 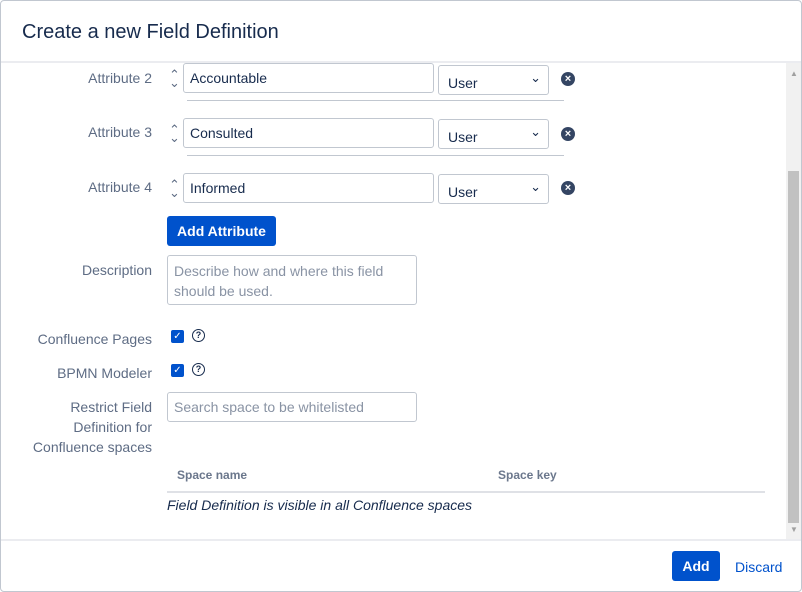 What do you see at coordinates (111, 407) in the screenshot?
I see `label-line: Restrict Field` at bounding box center [111, 407].